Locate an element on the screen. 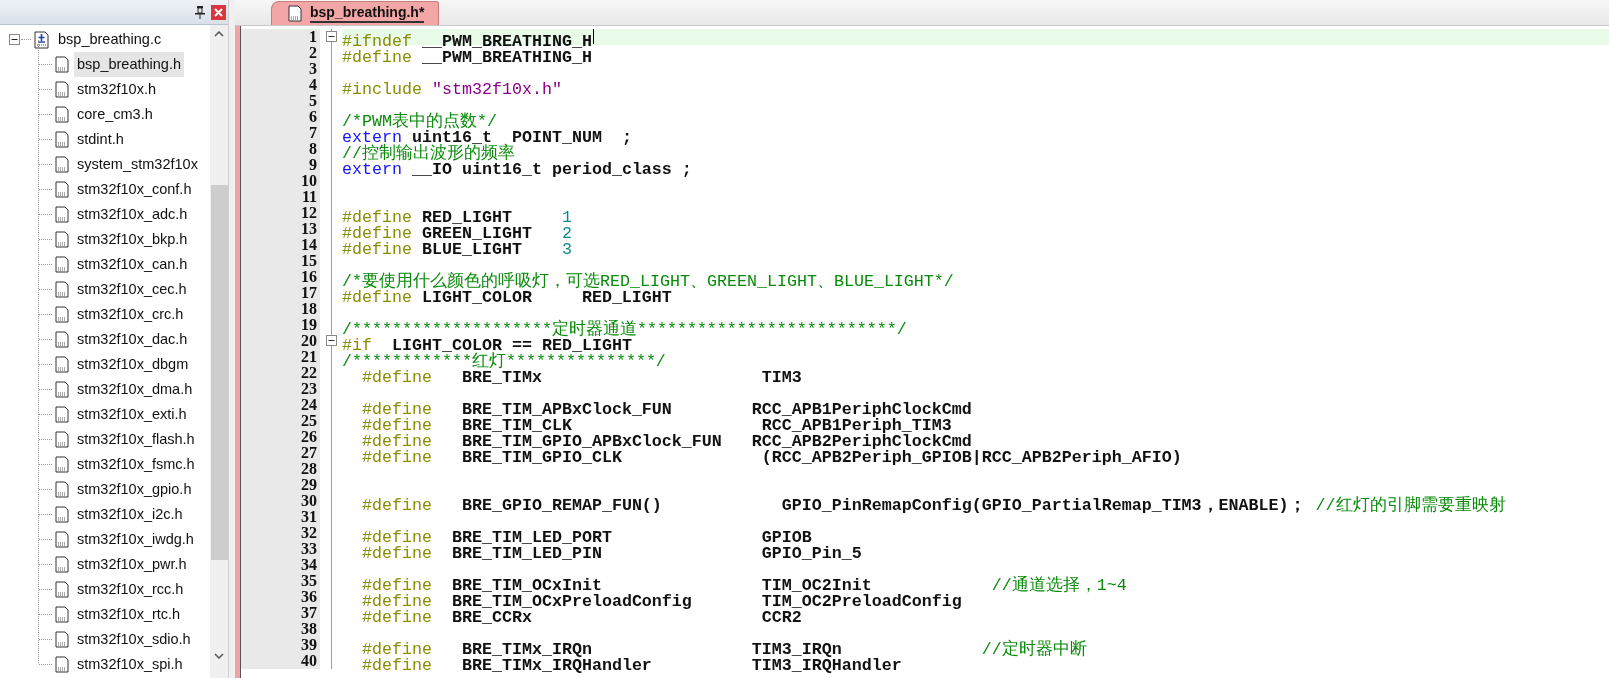 The image size is (1609, 678). code-line: #define BRE_TIM_OCxInit TIM_OC2Init //通道选择，1~4 is located at coordinates (744, 586).